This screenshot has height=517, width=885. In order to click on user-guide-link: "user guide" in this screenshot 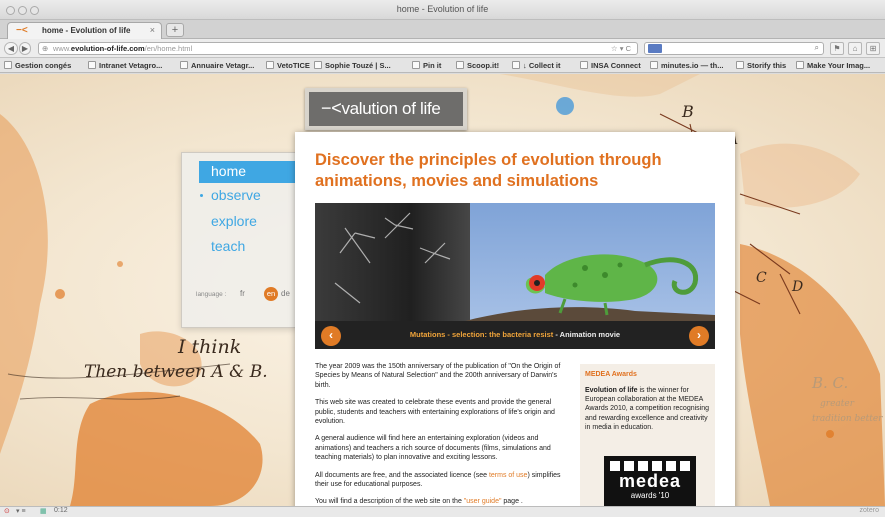, I will do `click(483, 501)`.